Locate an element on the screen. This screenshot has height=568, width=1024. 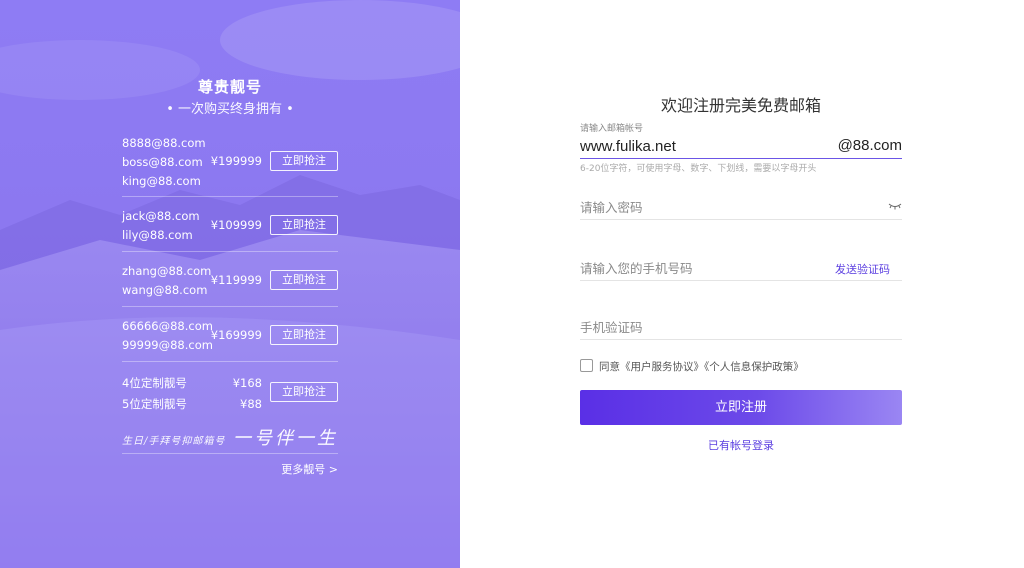
premium-name: lily@88.com is located at coordinates (157, 235).